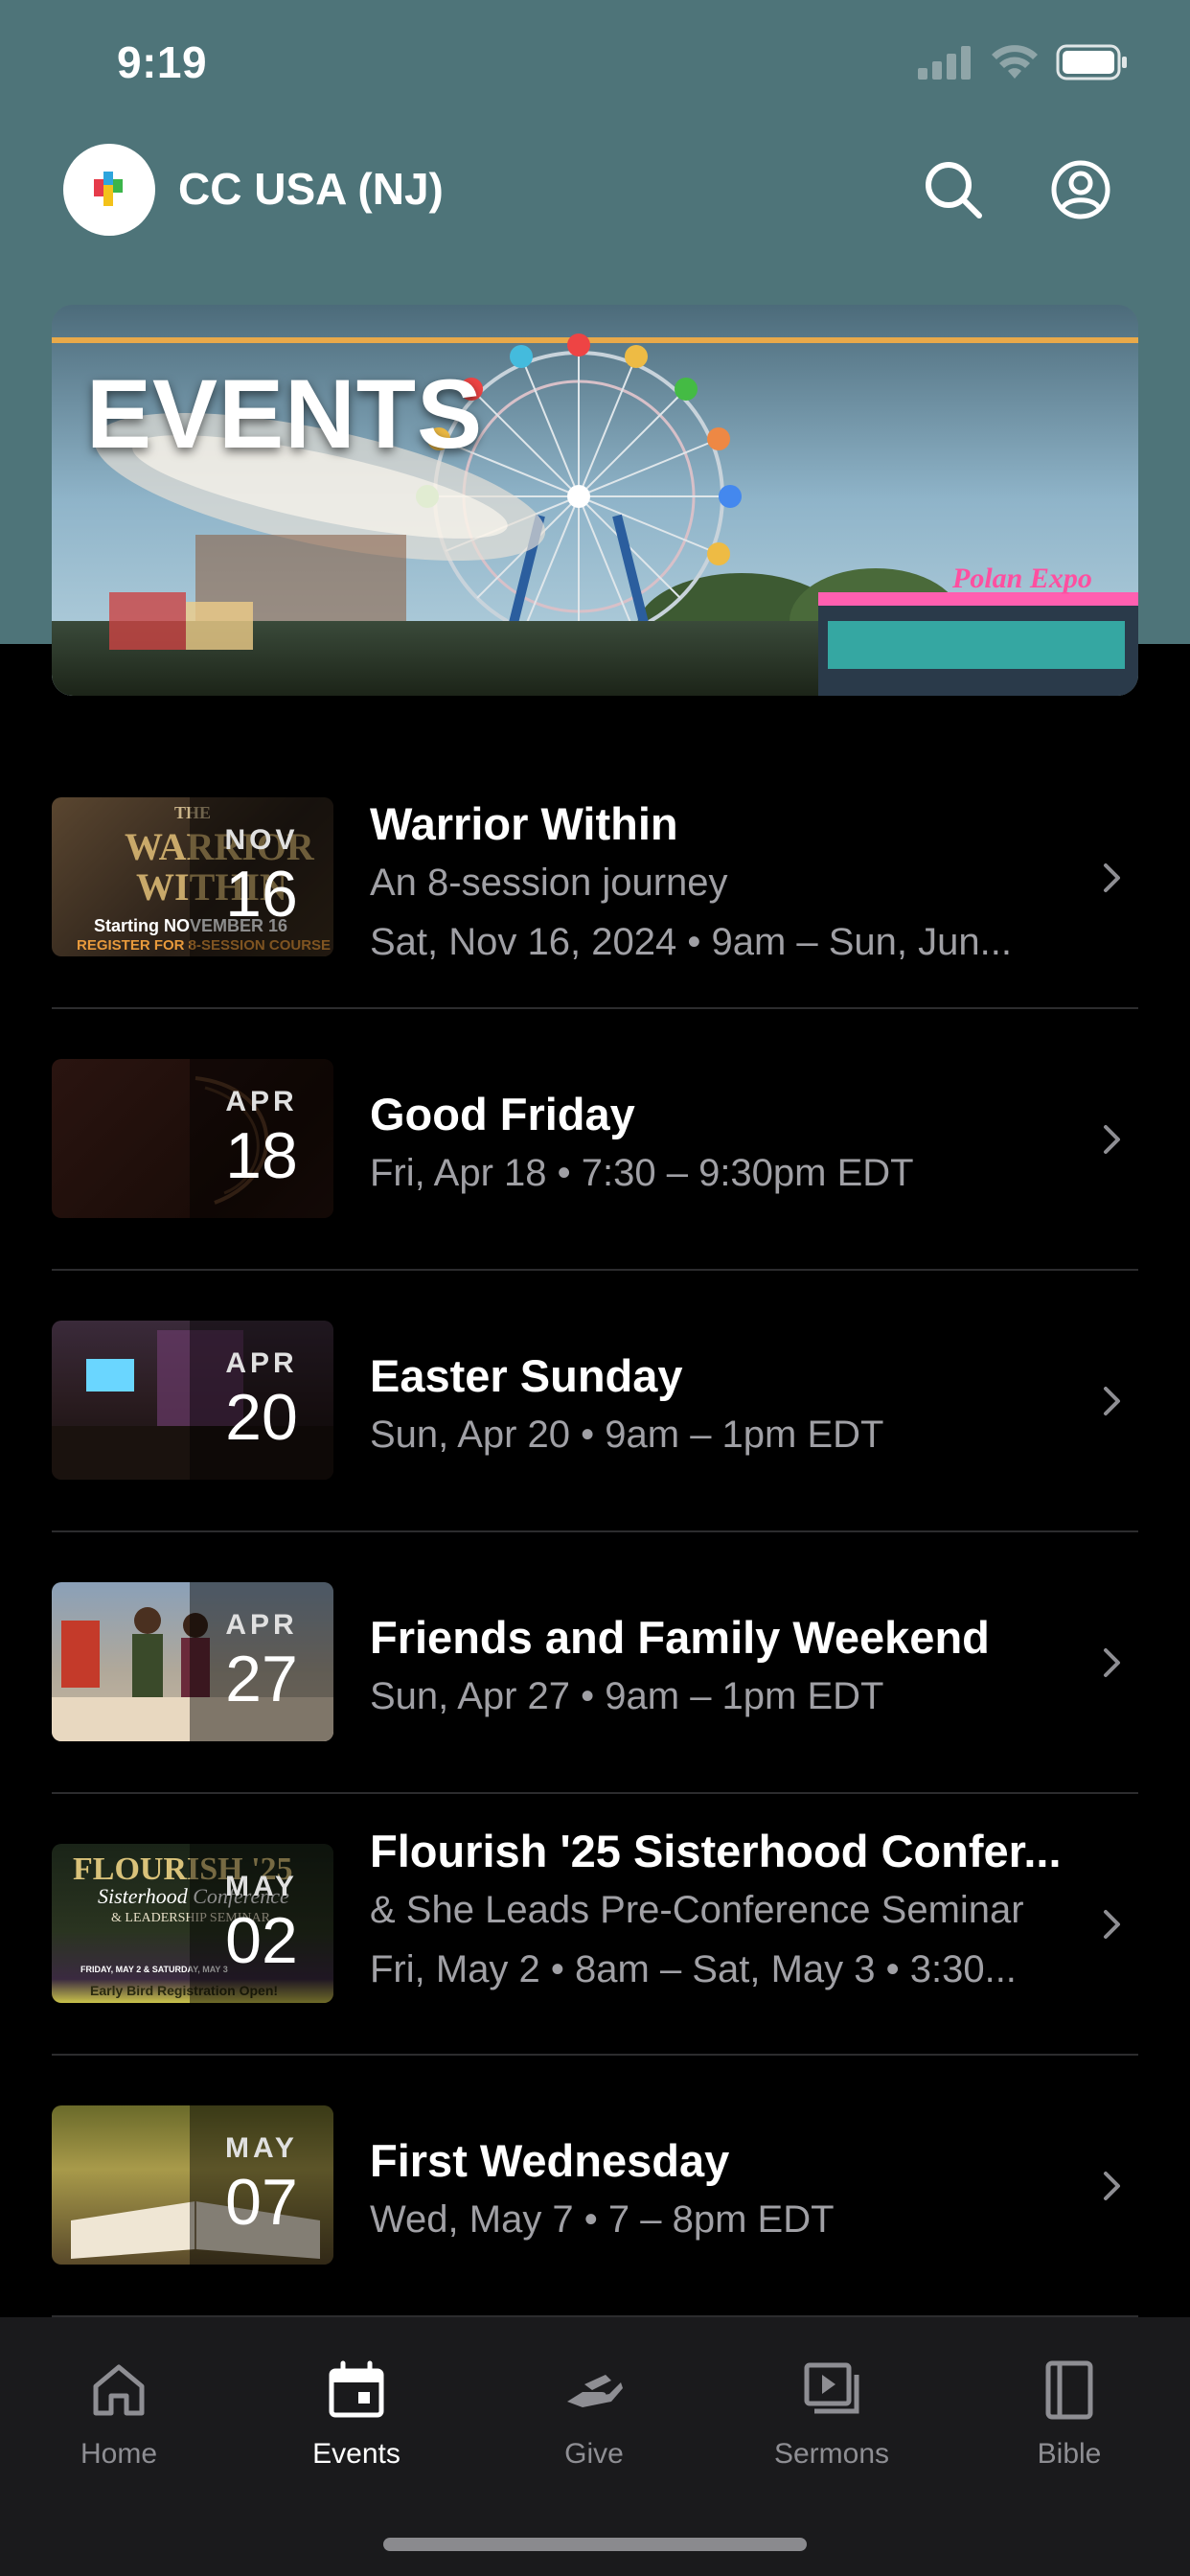 The height and width of the screenshot is (2576, 1190). I want to click on event-datetime: Sun, Apr 27 • 9am – 1pm EDT, so click(627, 1696).